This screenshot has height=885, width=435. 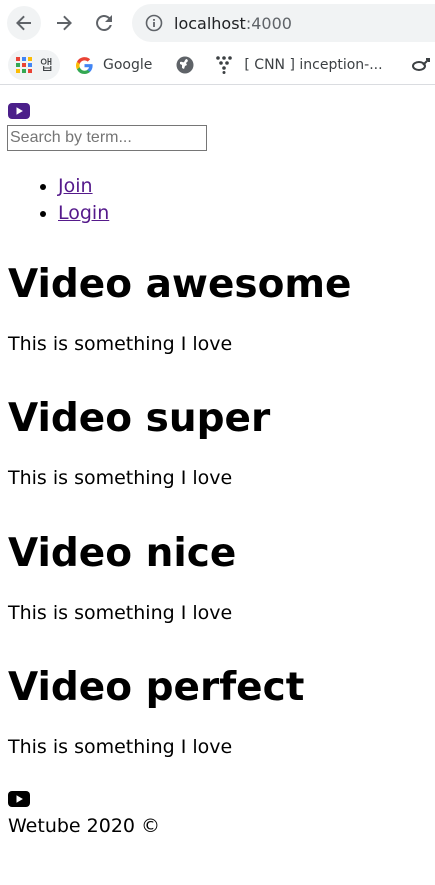 What do you see at coordinates (156, 711) in the screenshot?
I see `video-block: Video perfect This is something I love` at bounding box center [156, 711].